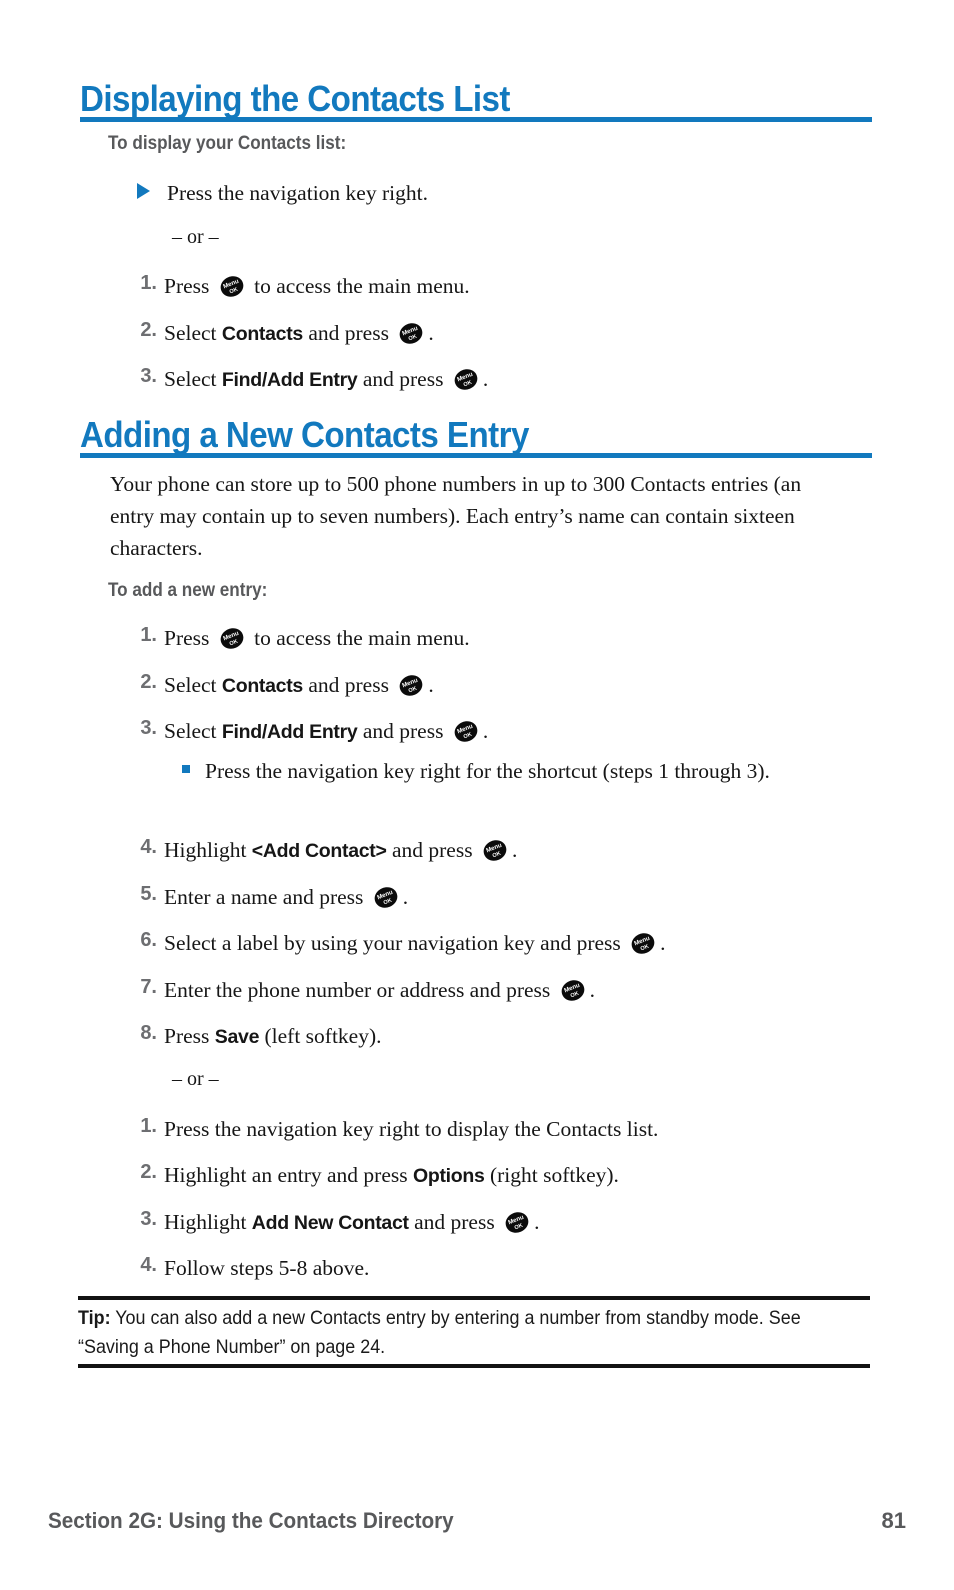 Image resolution: width=954 pixels, height=1590 pixels. What do you see at coordinates (474, 1366) in the screenshot?
I see `tip-box-bottom-rule` at bounding box center [474, 1366].